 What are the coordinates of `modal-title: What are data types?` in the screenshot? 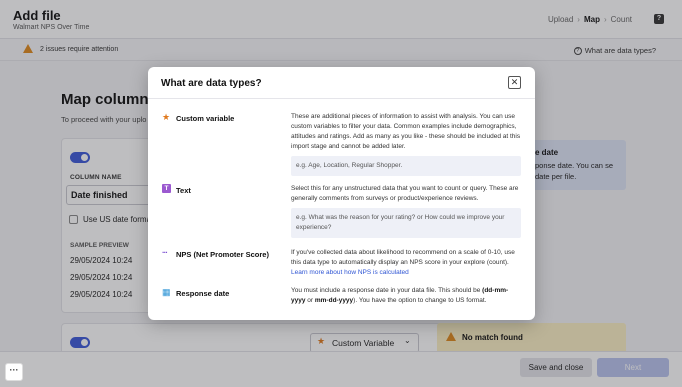 It's located at (211, 83).